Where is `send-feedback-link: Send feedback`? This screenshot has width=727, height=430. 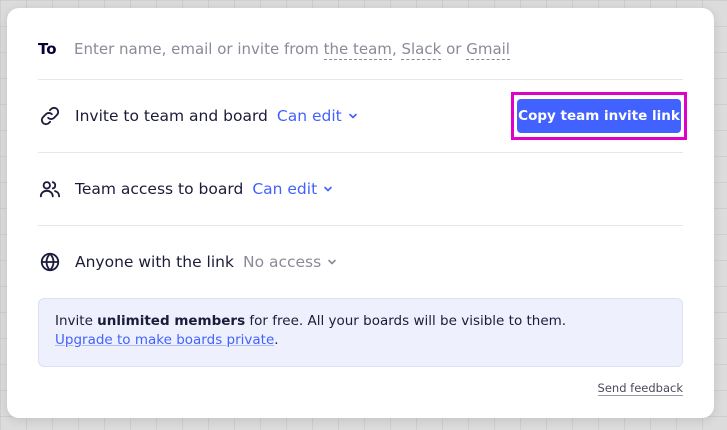
send-feedback-link: Send feedback is located at coordinates (640, 388).